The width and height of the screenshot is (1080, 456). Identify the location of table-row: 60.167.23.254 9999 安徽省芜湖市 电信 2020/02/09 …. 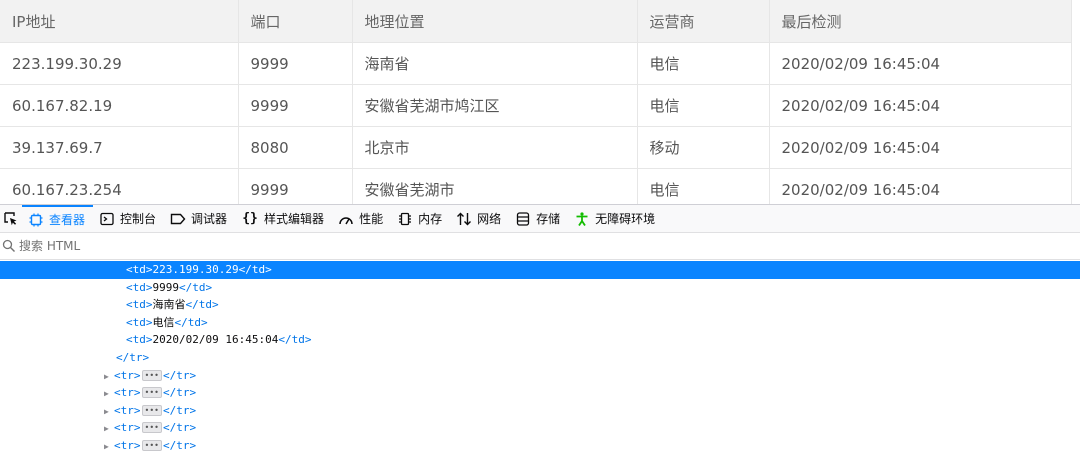
(536, 186).